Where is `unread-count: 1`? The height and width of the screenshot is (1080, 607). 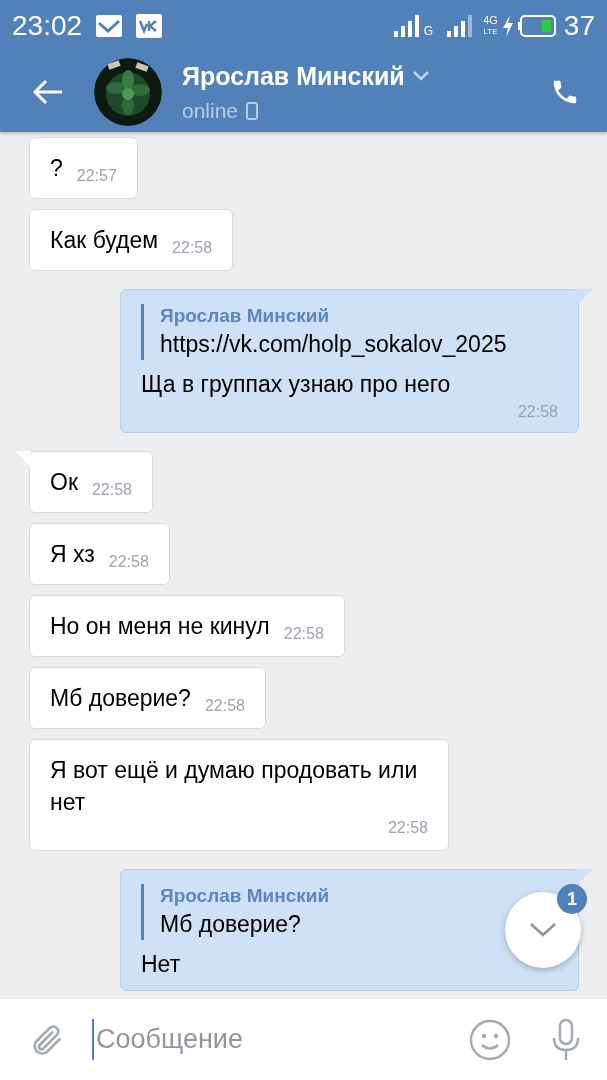 unread-count: 1 is located at coordinates (572, 899).